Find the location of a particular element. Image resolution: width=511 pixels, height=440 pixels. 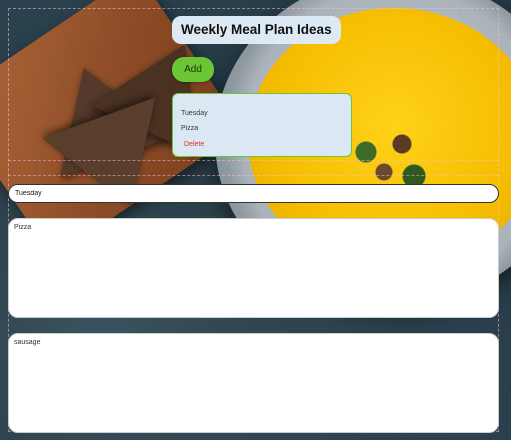

delete-button: Delete is located at coordinates (194, 144).